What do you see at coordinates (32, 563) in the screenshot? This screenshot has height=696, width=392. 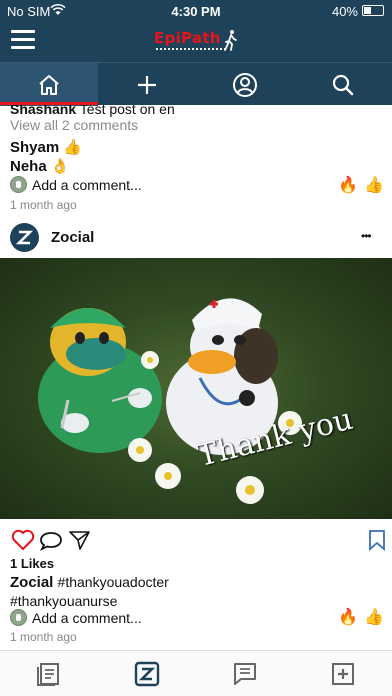 I see `likes-count: 1 Likes` at bounding box center [32, 563].